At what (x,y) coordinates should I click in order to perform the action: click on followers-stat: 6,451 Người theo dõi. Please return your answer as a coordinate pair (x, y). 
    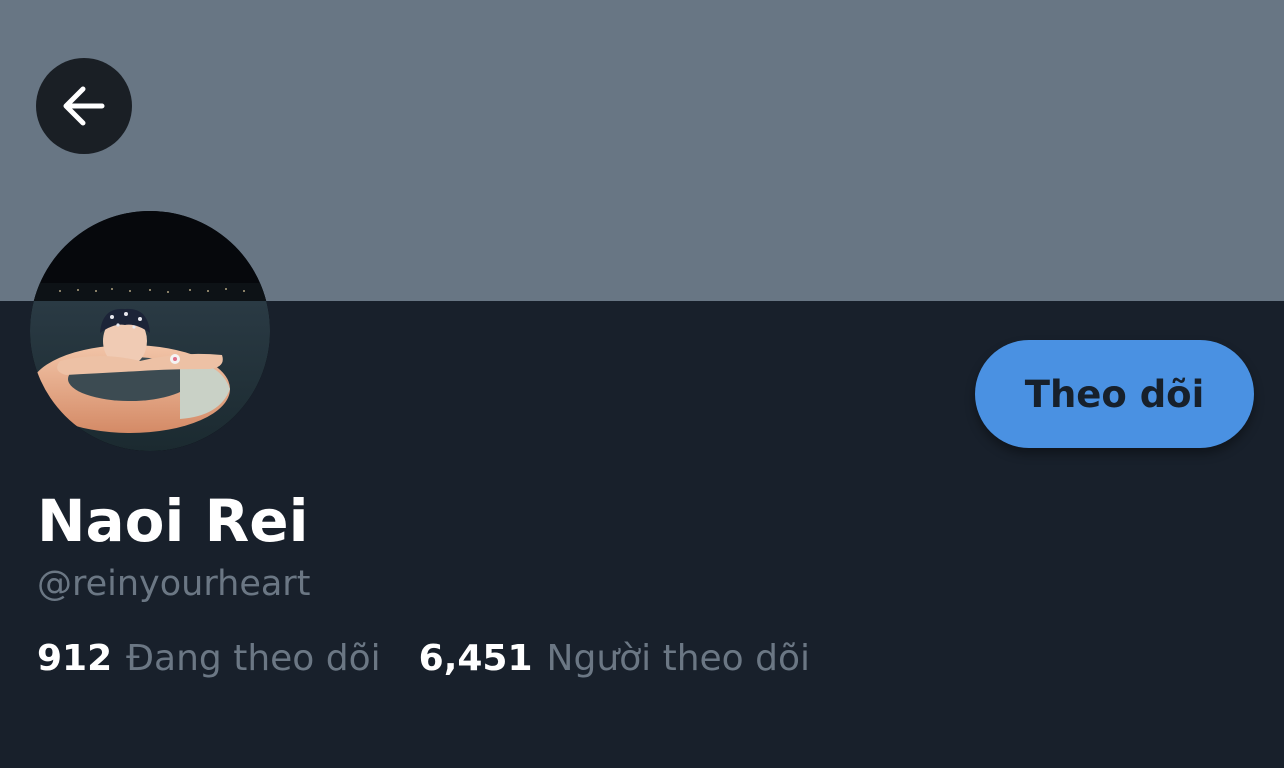
    Looking at the image, I should click on (614, 659).